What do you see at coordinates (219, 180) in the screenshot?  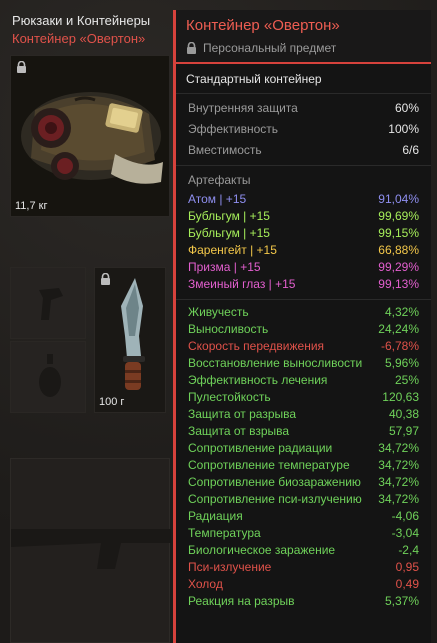 I see `artifacts-title: Артефакты` at bounding box center [219, 180].